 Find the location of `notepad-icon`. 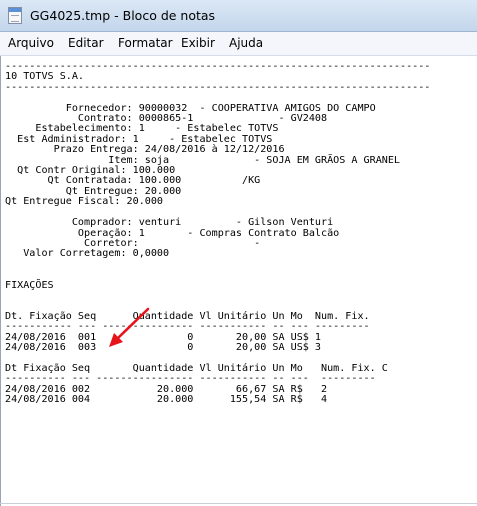

notepad-icon is located at coordinates (15, 15).